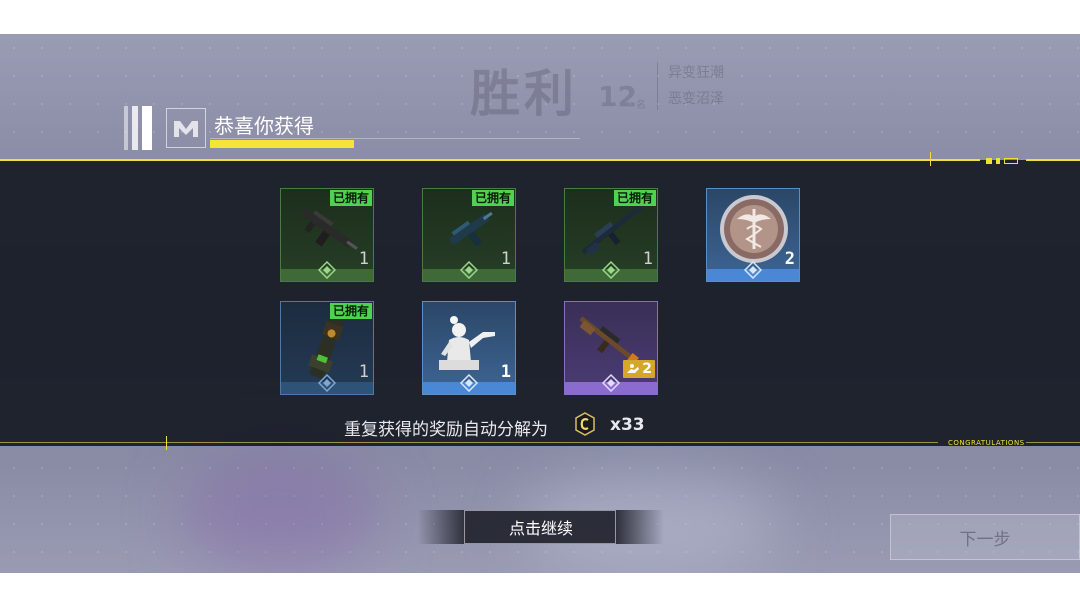  I want to click on congratulations-label: CONGRATULATIONS, so click(986, 443).